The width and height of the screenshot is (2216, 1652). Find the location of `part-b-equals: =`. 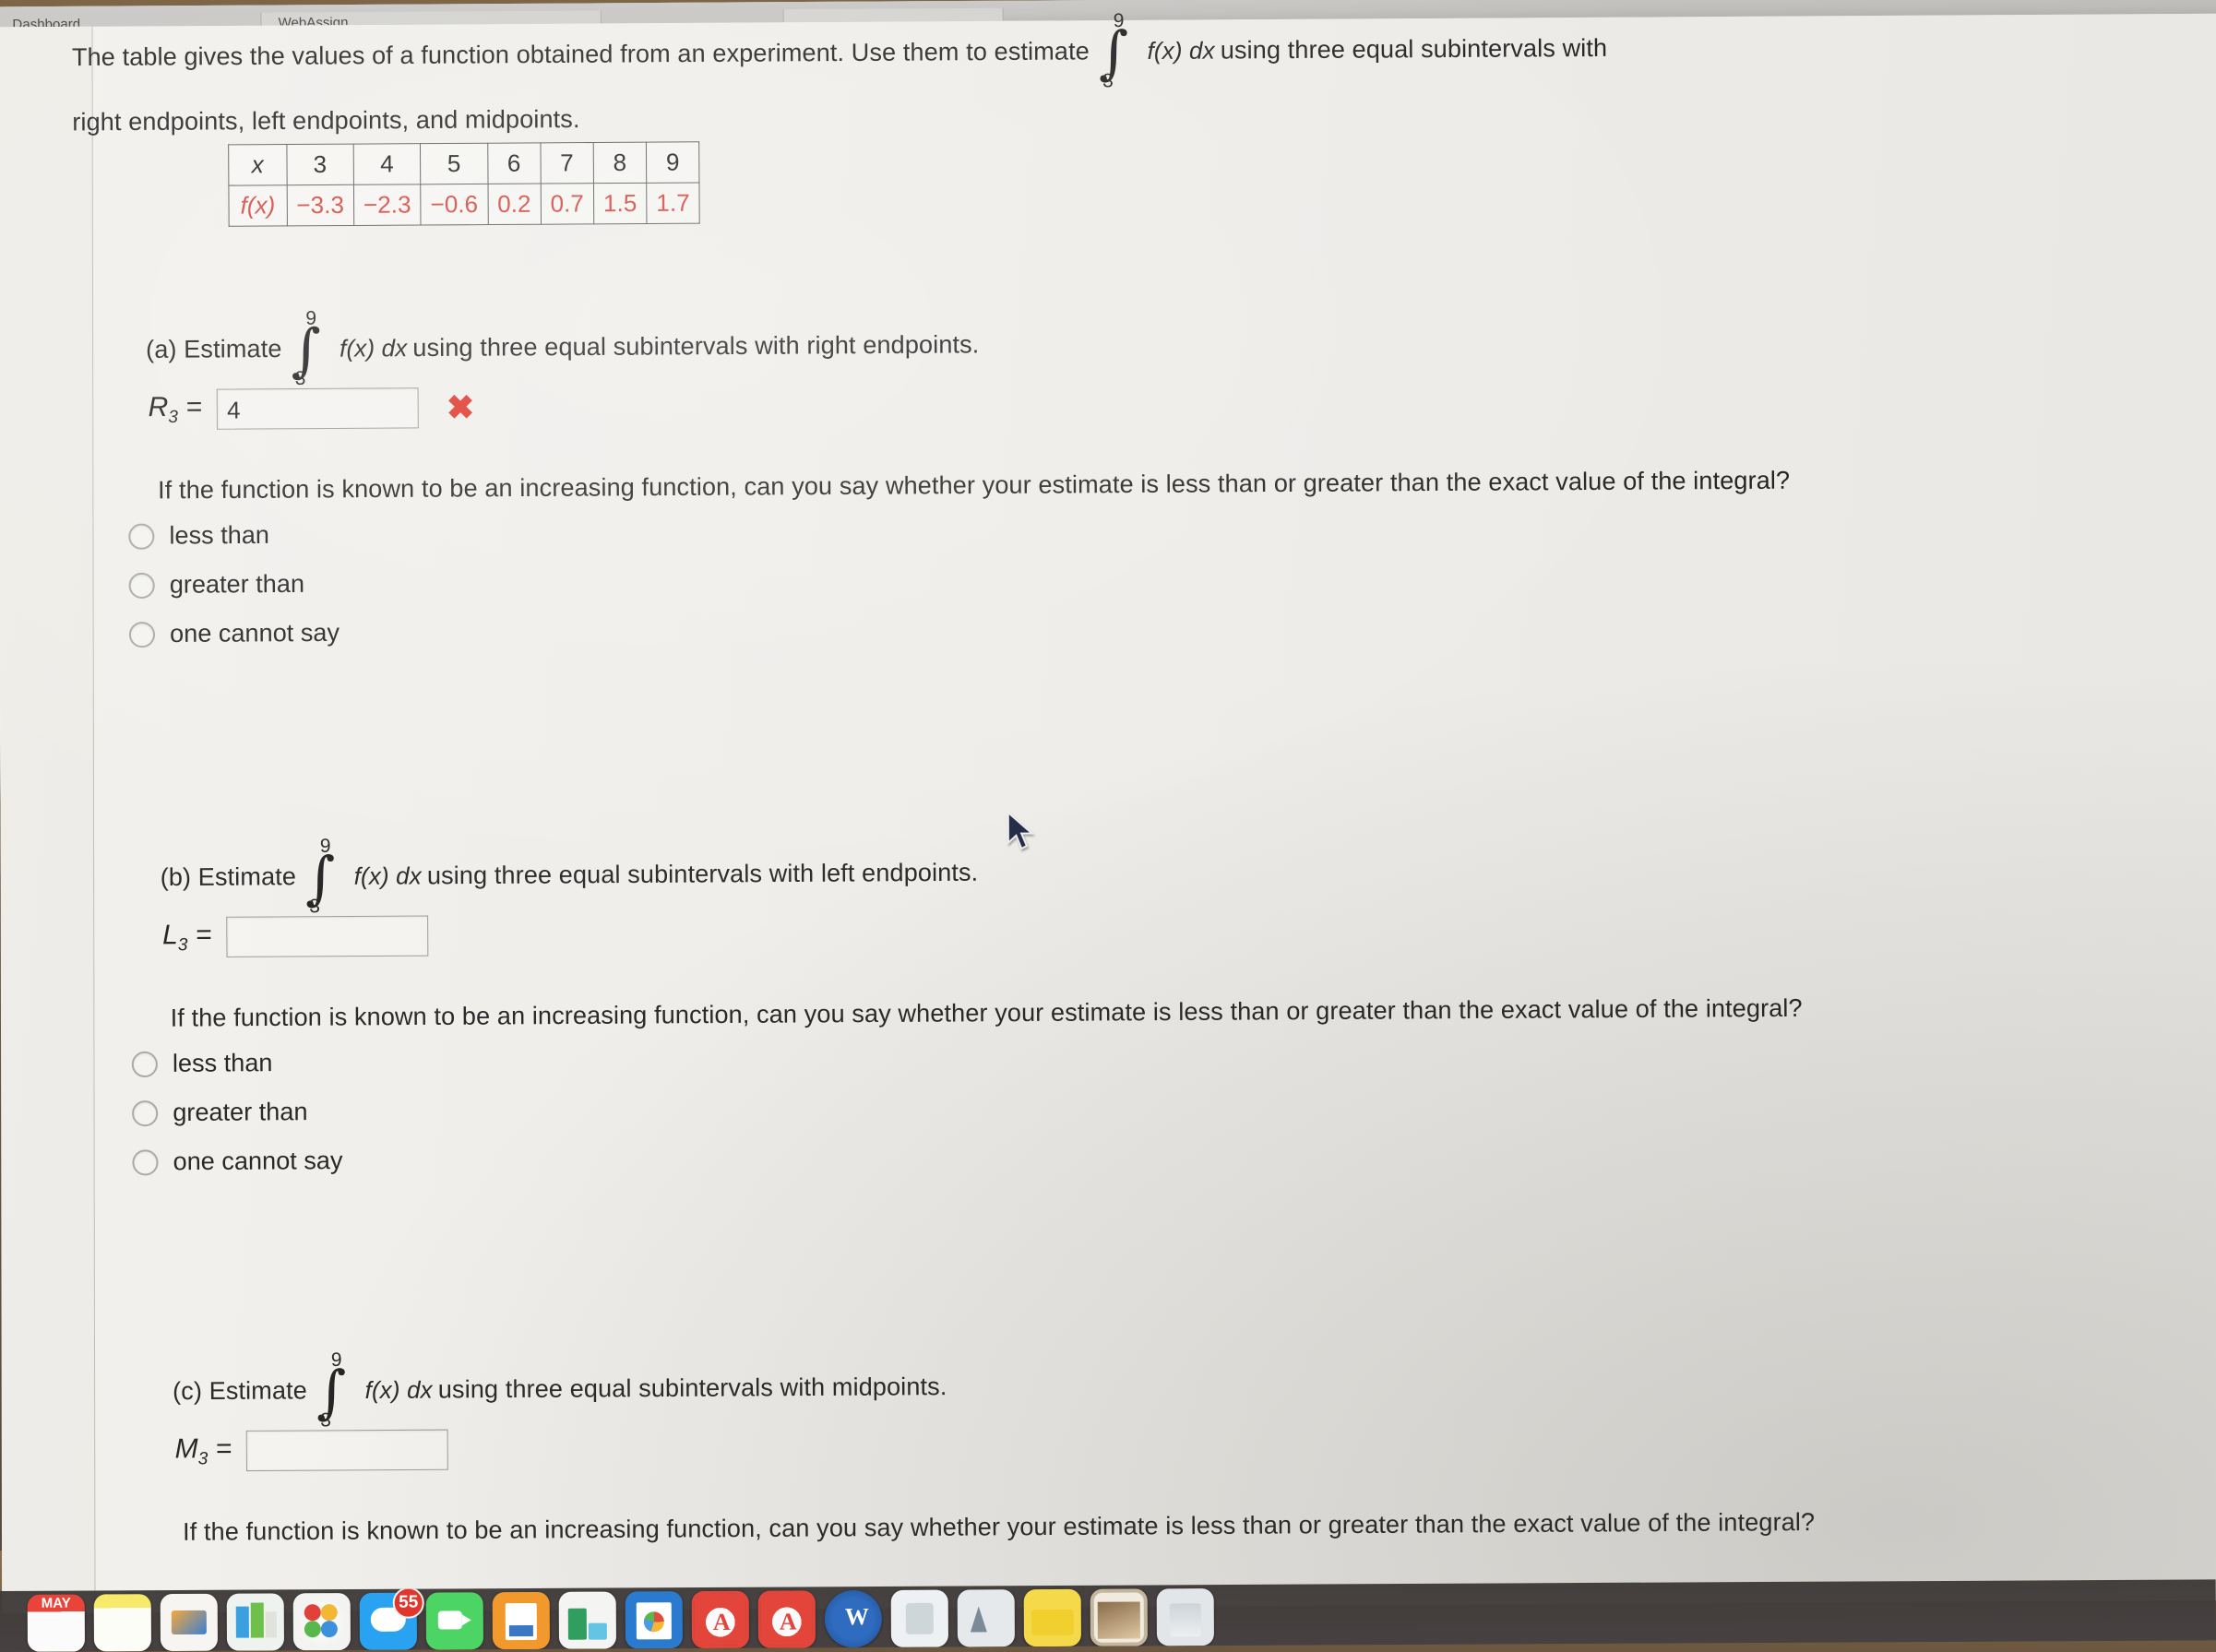

part-b-equals: = is located at coordinates (203, 934).